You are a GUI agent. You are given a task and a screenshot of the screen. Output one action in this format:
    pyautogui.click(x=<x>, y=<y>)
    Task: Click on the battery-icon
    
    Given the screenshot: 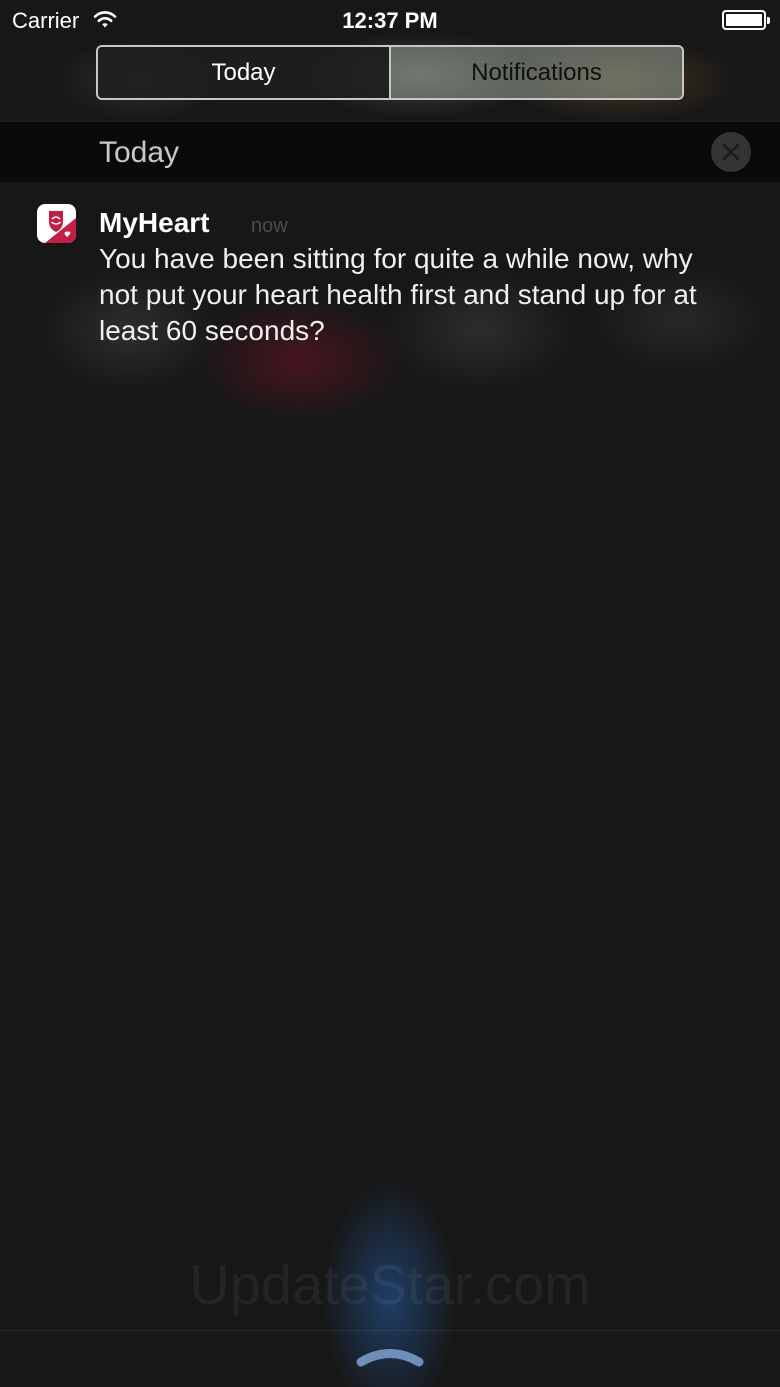 What is the action you would take?
    pyautogui.click(x=746, y=20)
    